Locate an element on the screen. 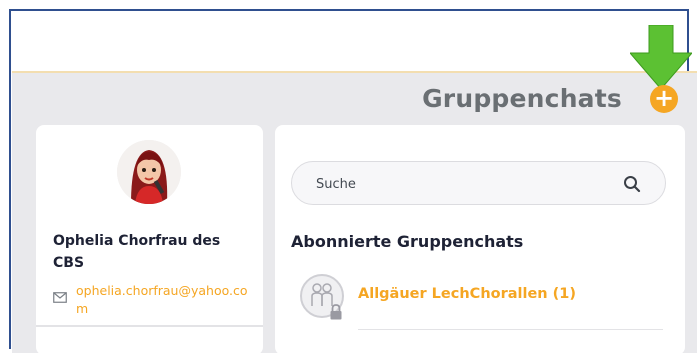  page-title: Gruppenchats is located at coordinates (522, 98).